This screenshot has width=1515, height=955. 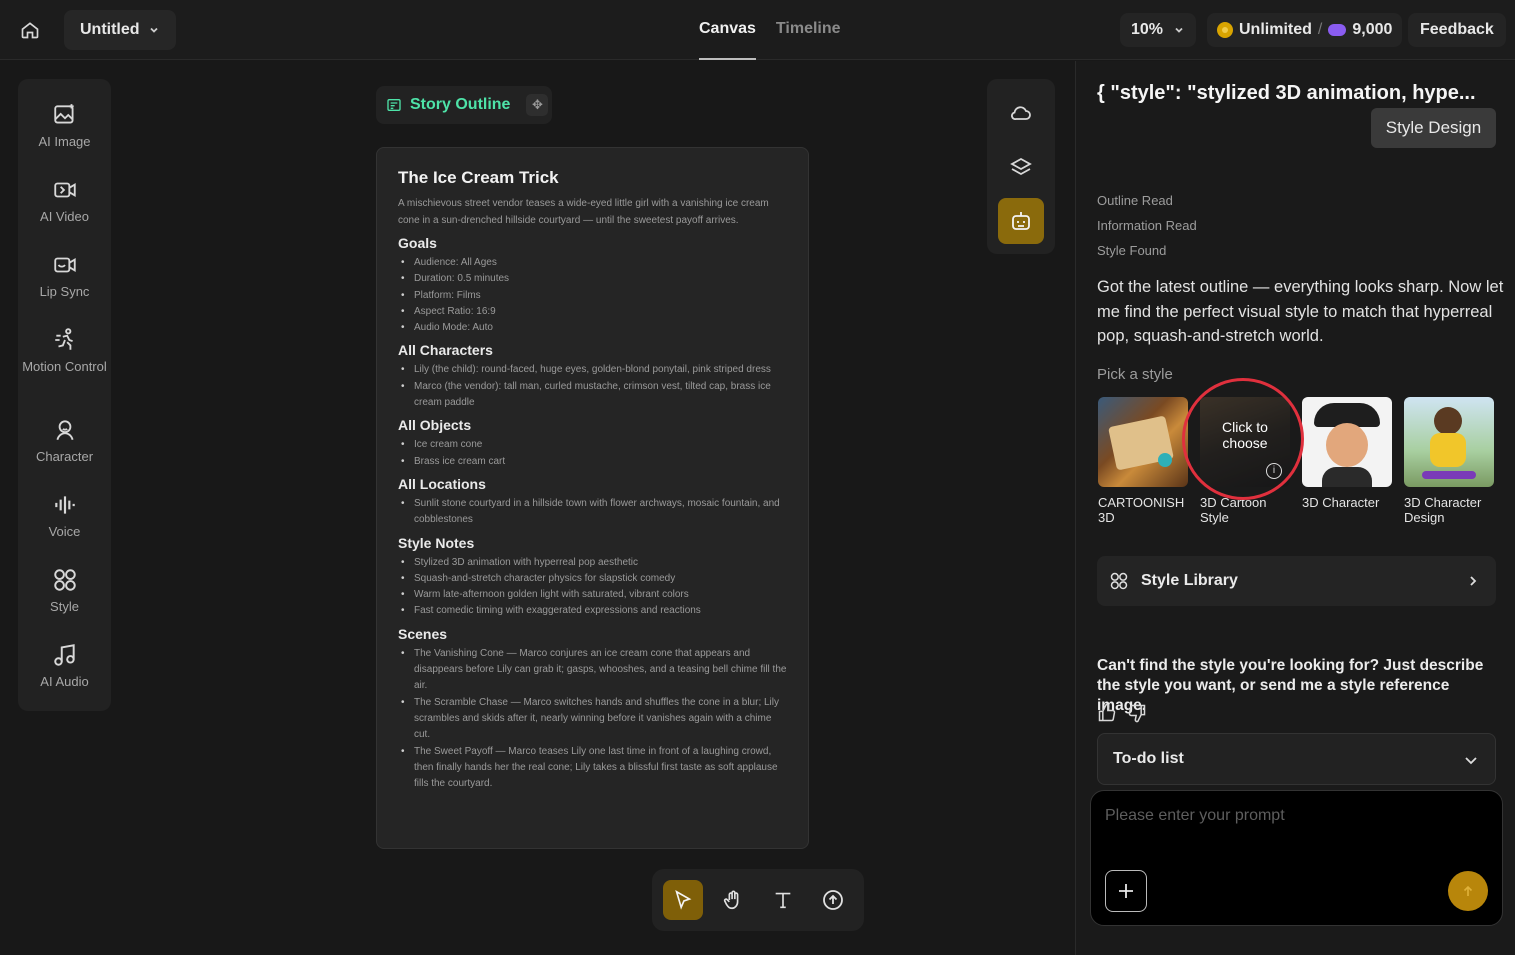 What do you see at coordinates (1148, 758) in the screenshot?
I see `todo-list-label: To-do list` at bounding box center [1148, 758].